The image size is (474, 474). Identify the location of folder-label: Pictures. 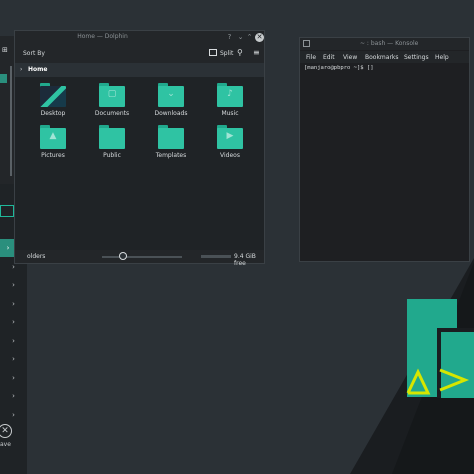
(53, 155).